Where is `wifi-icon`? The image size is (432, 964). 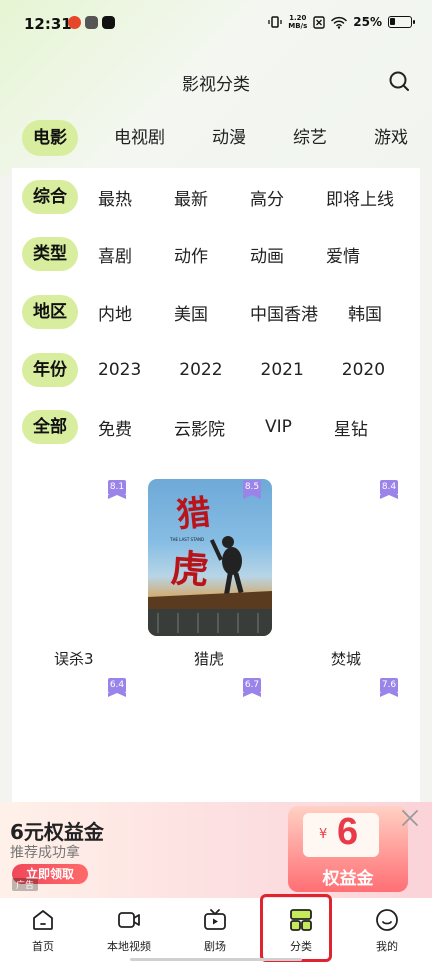
wifi-icon is located at coordinates (339, 22).